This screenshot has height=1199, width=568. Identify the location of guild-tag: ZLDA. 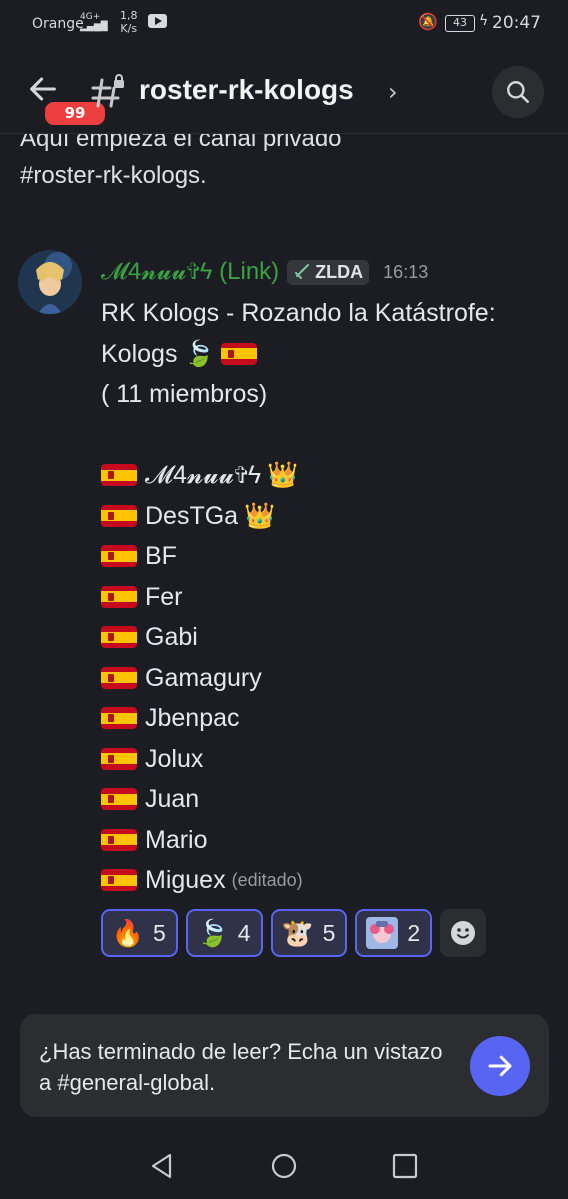
(328, 272).